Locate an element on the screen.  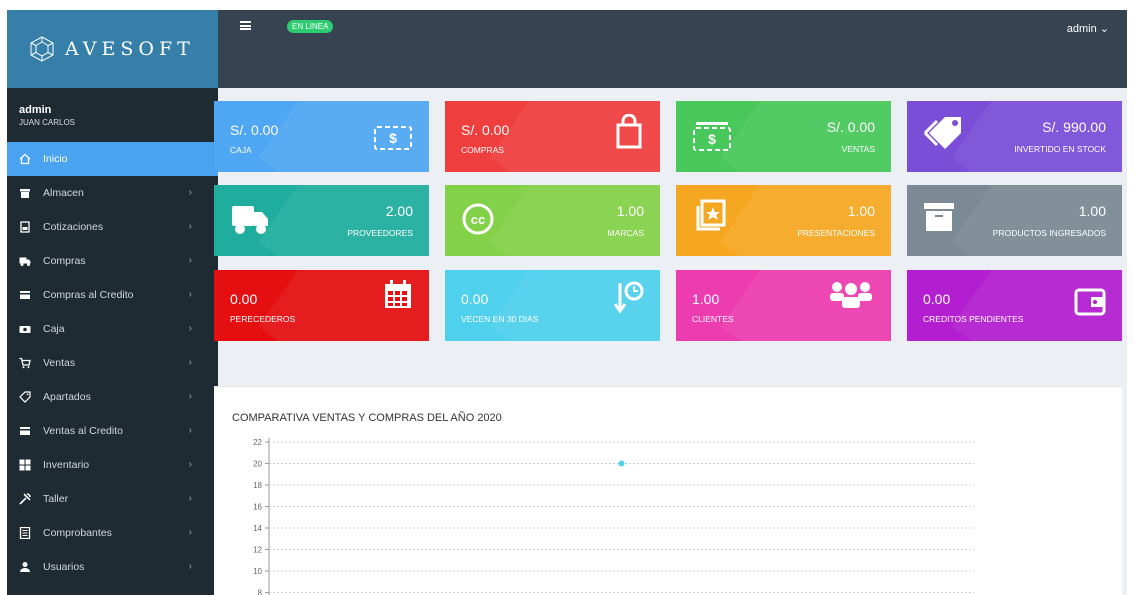
card-caja: S/. 0.00 CAJA $ is located at coordinates (321, 136).